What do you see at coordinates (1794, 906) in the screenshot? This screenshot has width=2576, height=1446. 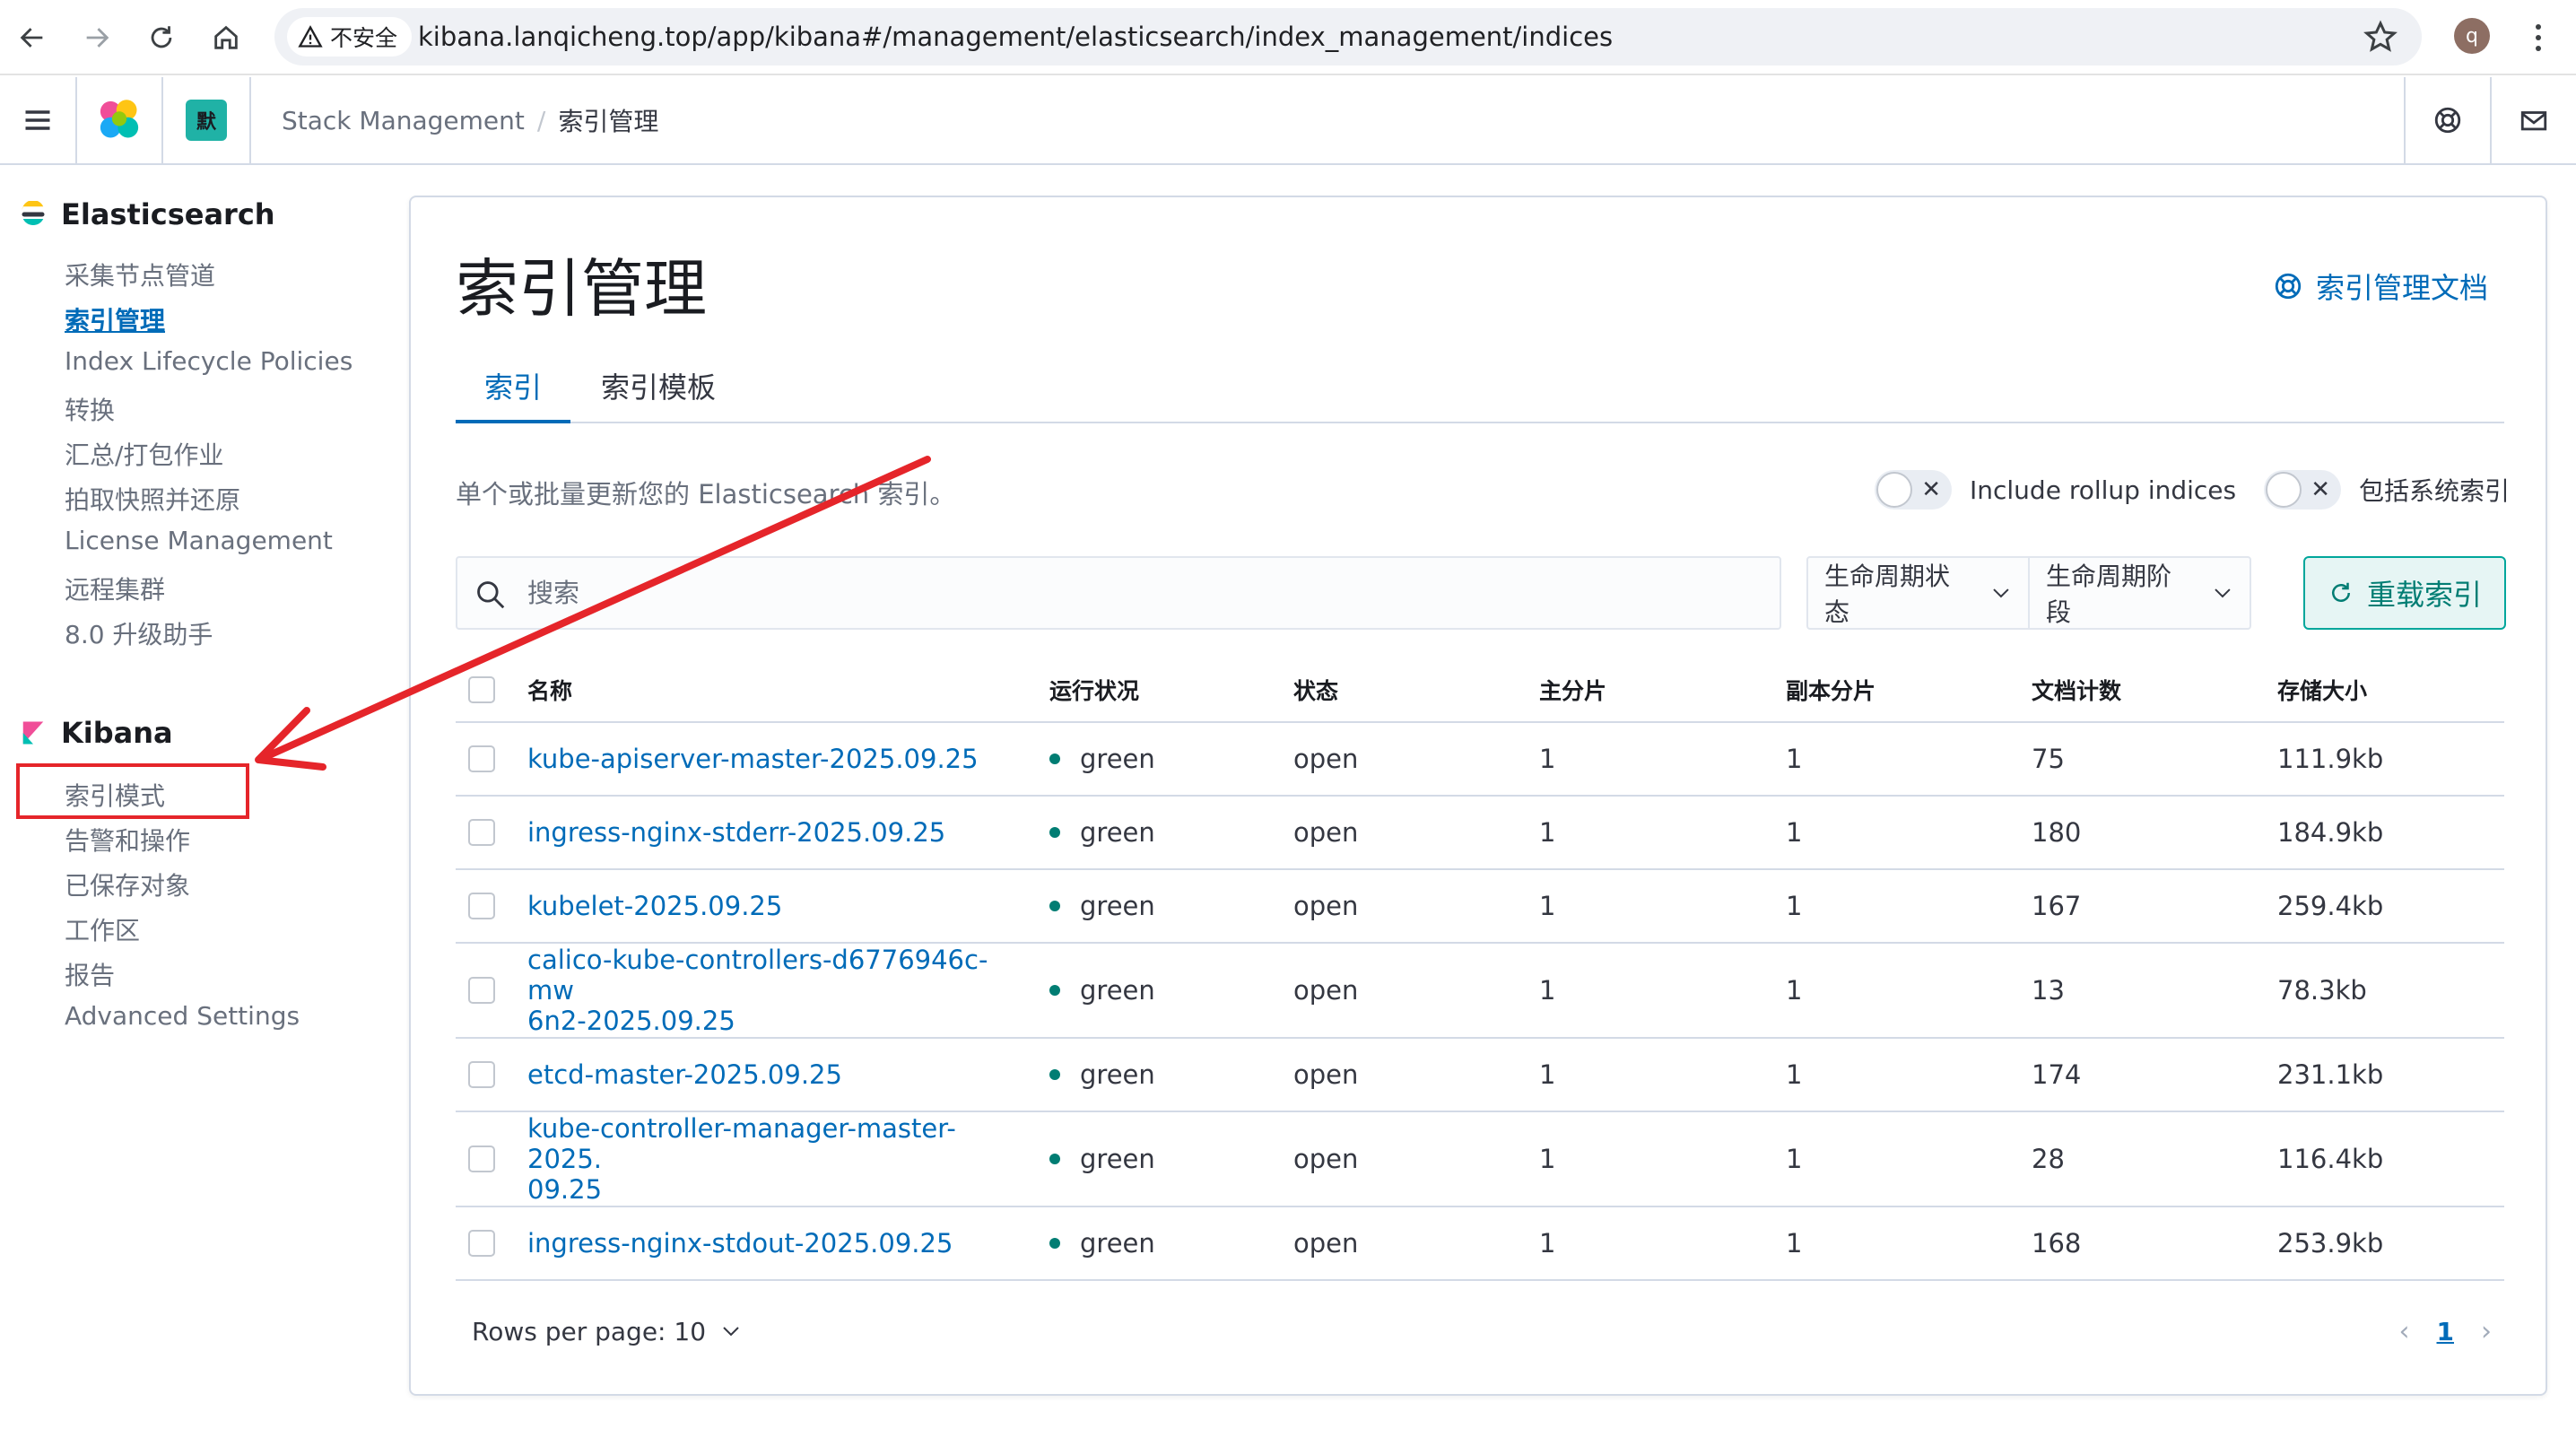 I see `replicas-cell: 1` at bounding box center [1794, 906].